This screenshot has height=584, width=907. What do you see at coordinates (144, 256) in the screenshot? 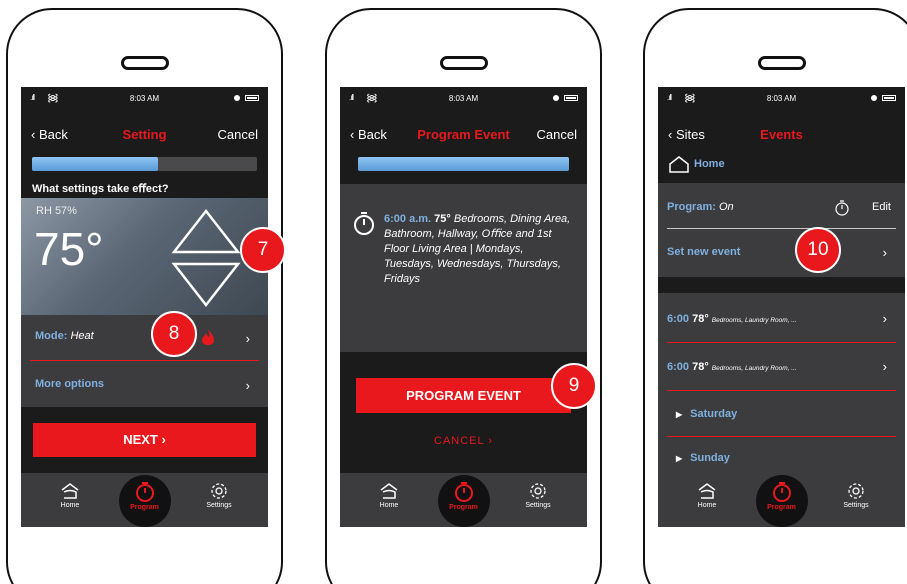
I see `temperature-panel: RH 57% 75°` at bounding box center [144, 256].